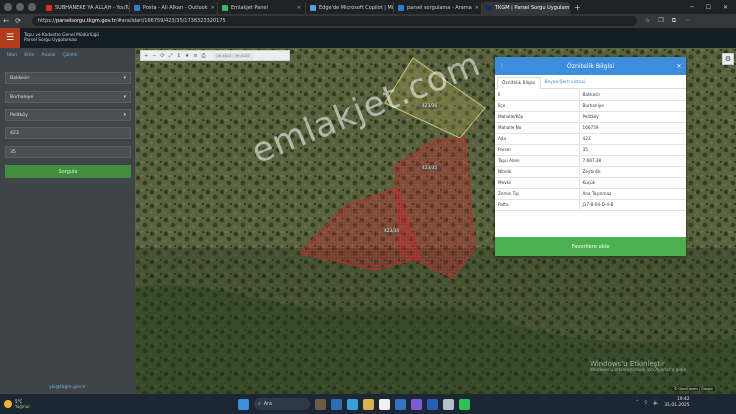  I want to click on whatsapp-icon, so click(464, 404).